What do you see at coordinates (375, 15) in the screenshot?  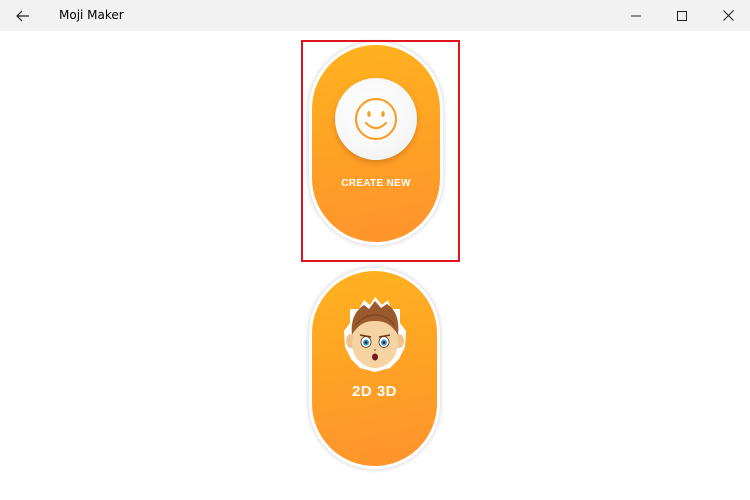 I see `title-bar: Moji Maker` at bounding box center [375, 15].